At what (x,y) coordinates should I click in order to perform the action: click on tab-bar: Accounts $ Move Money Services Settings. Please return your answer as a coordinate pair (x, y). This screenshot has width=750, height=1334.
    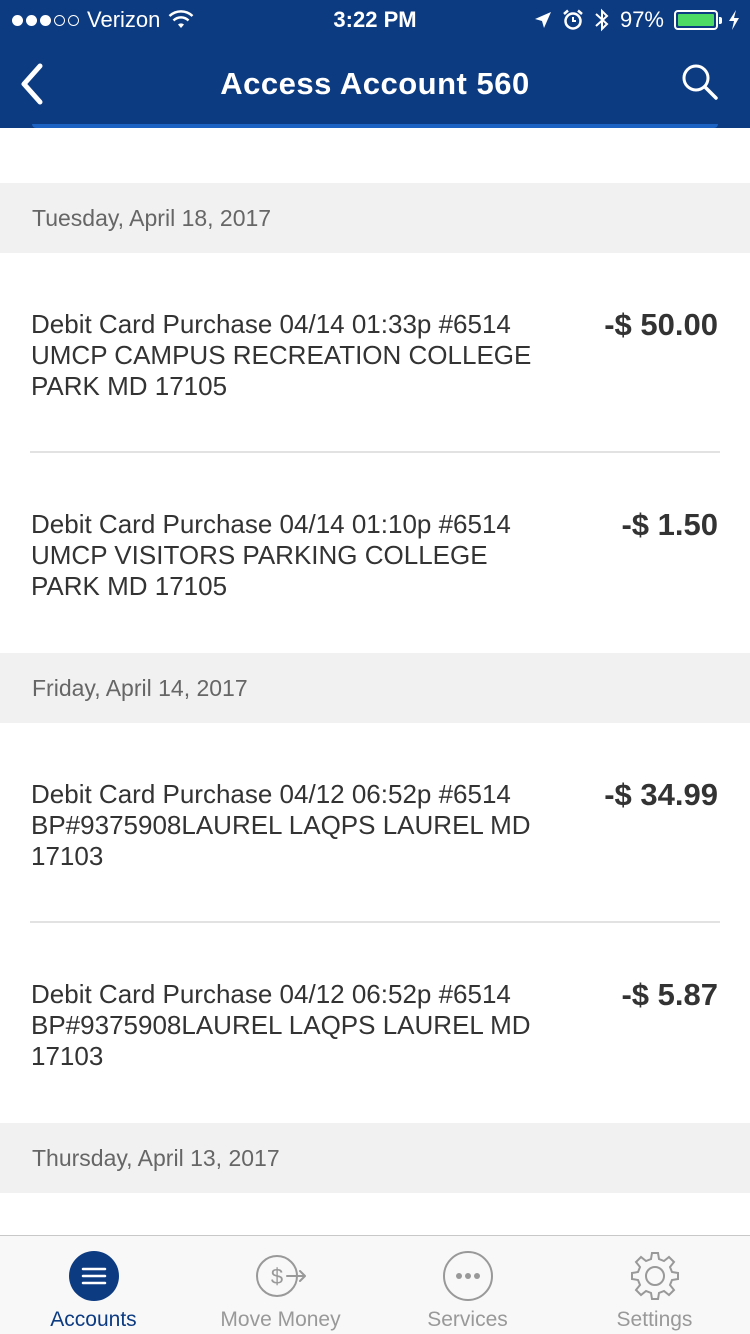
    Looking at the image, I should click on (375, 1284).